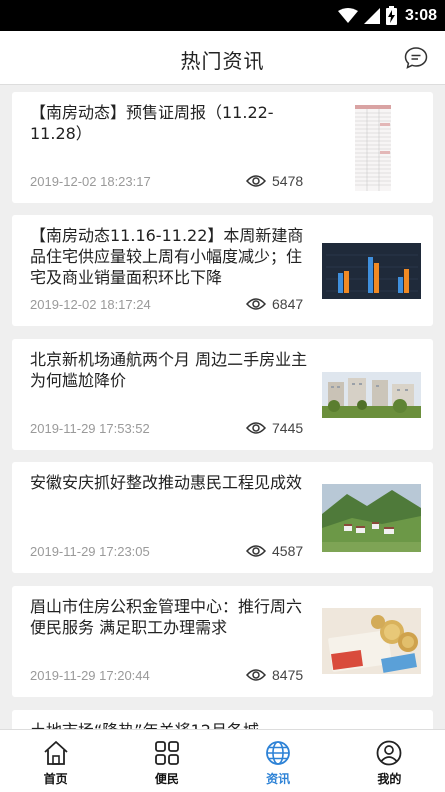  I want to click on battery-charging-icon, so click(391, 15).